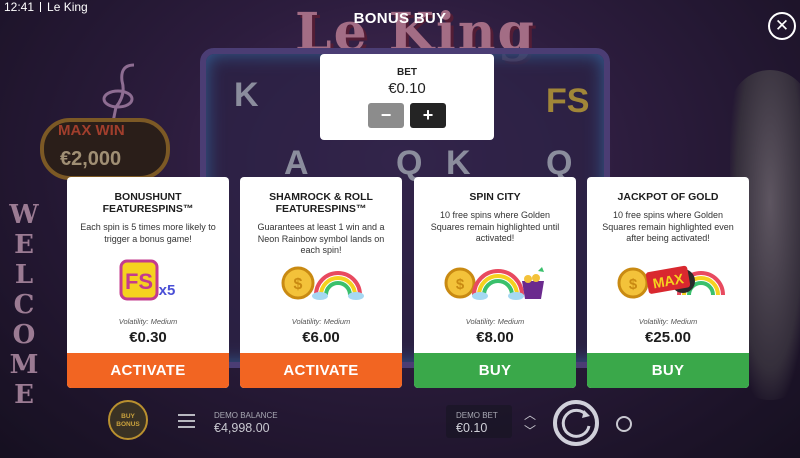  What do you see at coordinates (148, 203) in the screenshot?
I see `card-title: BONUSHUNT FEATURESPINS™` at bounding box center [148, 203].